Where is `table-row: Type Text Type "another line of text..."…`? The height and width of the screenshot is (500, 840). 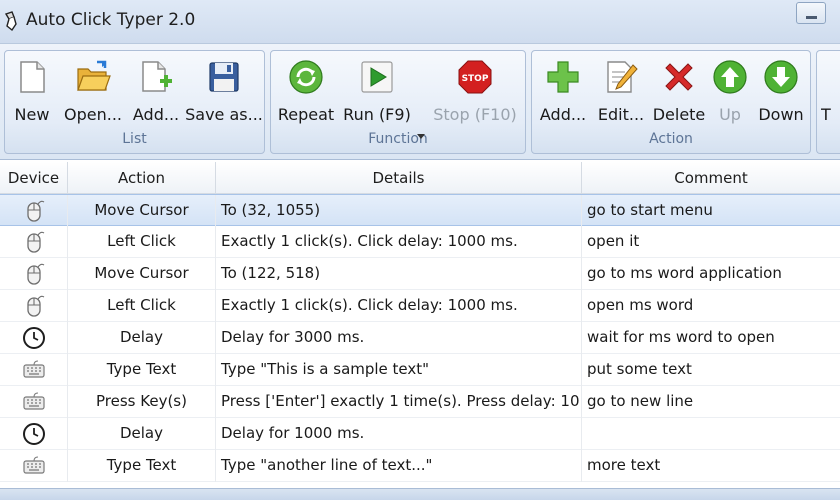 table-row: Type Text Type "another line of text..."… is located at coordinates (420, 466).